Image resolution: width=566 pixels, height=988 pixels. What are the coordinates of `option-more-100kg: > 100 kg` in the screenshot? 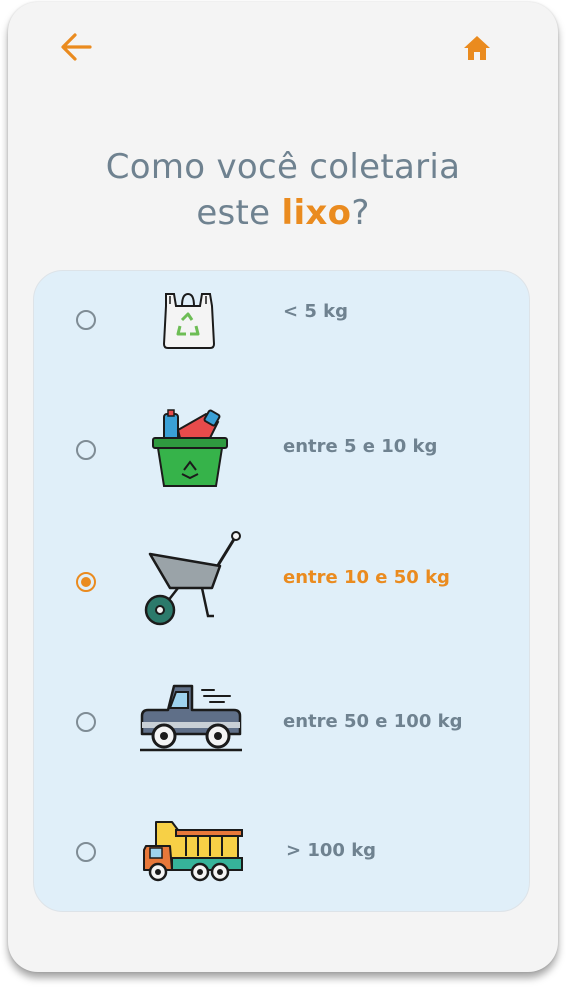 It's located at (283, 853).